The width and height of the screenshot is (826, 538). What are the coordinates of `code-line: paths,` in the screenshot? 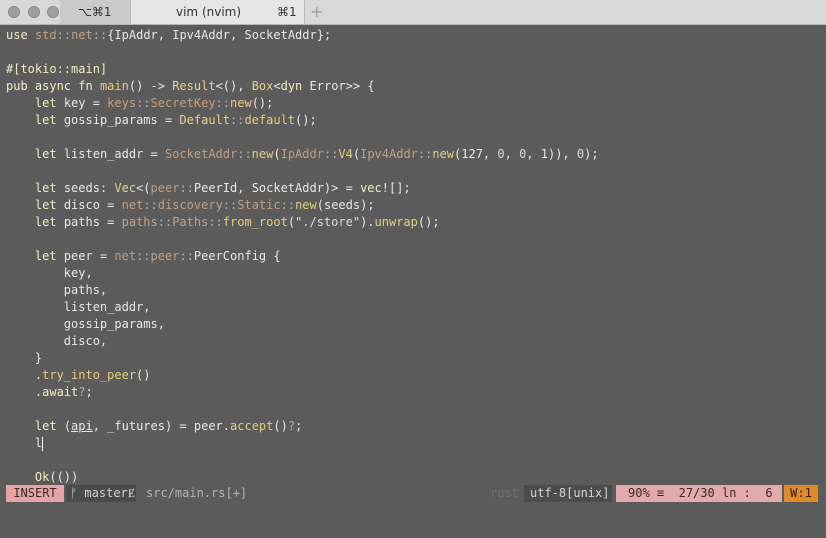 It's located at (57, 290).